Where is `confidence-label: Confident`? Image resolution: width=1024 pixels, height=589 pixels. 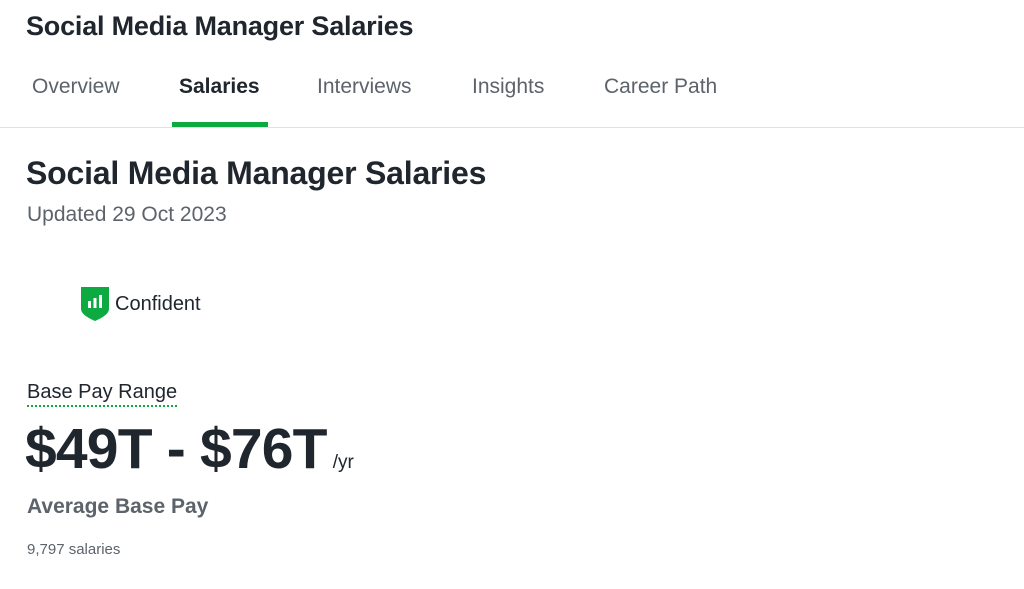
confidence-label: Confident is located at coordinates (158, 303).